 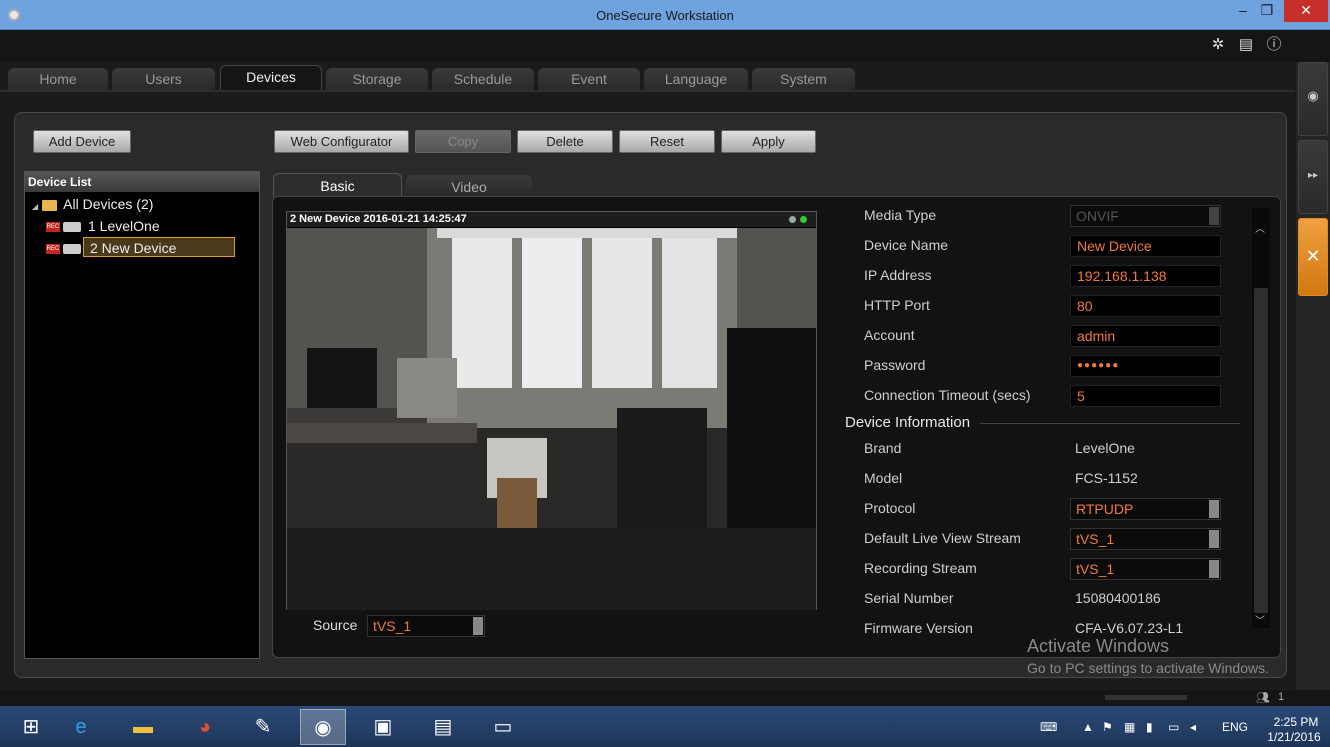 What do you see at coordinates (108, 204) in the screenshot?
I see `tree-root-label: All Devices (2)` at bounding box center [108, 204].